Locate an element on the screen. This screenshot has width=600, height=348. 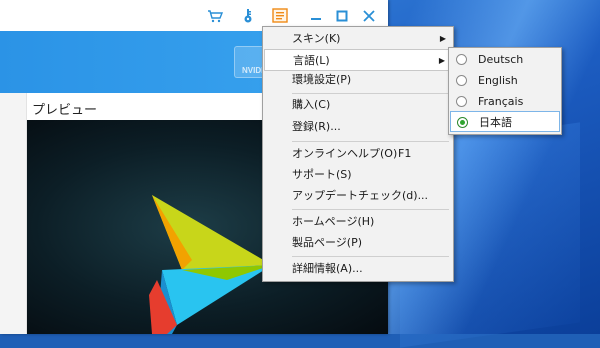
language-option-francais: Français is located at coordinates (505, 101).